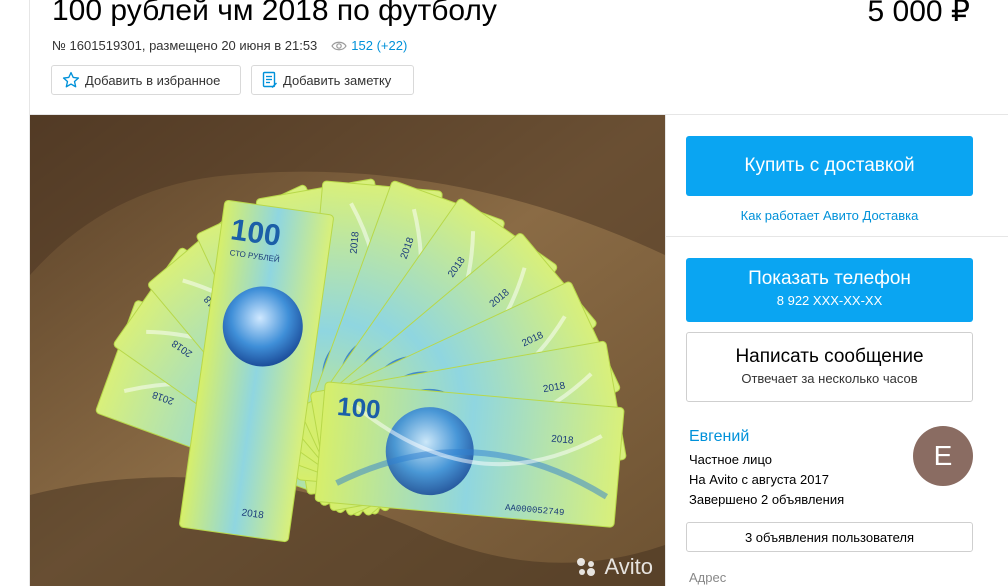 This screenshot has height=586, width=1008. Describe the element at coordinates (829, 300) in the screenshot. I see `phone-number-masked: 8 922 XXX-XX-XX` at that location.